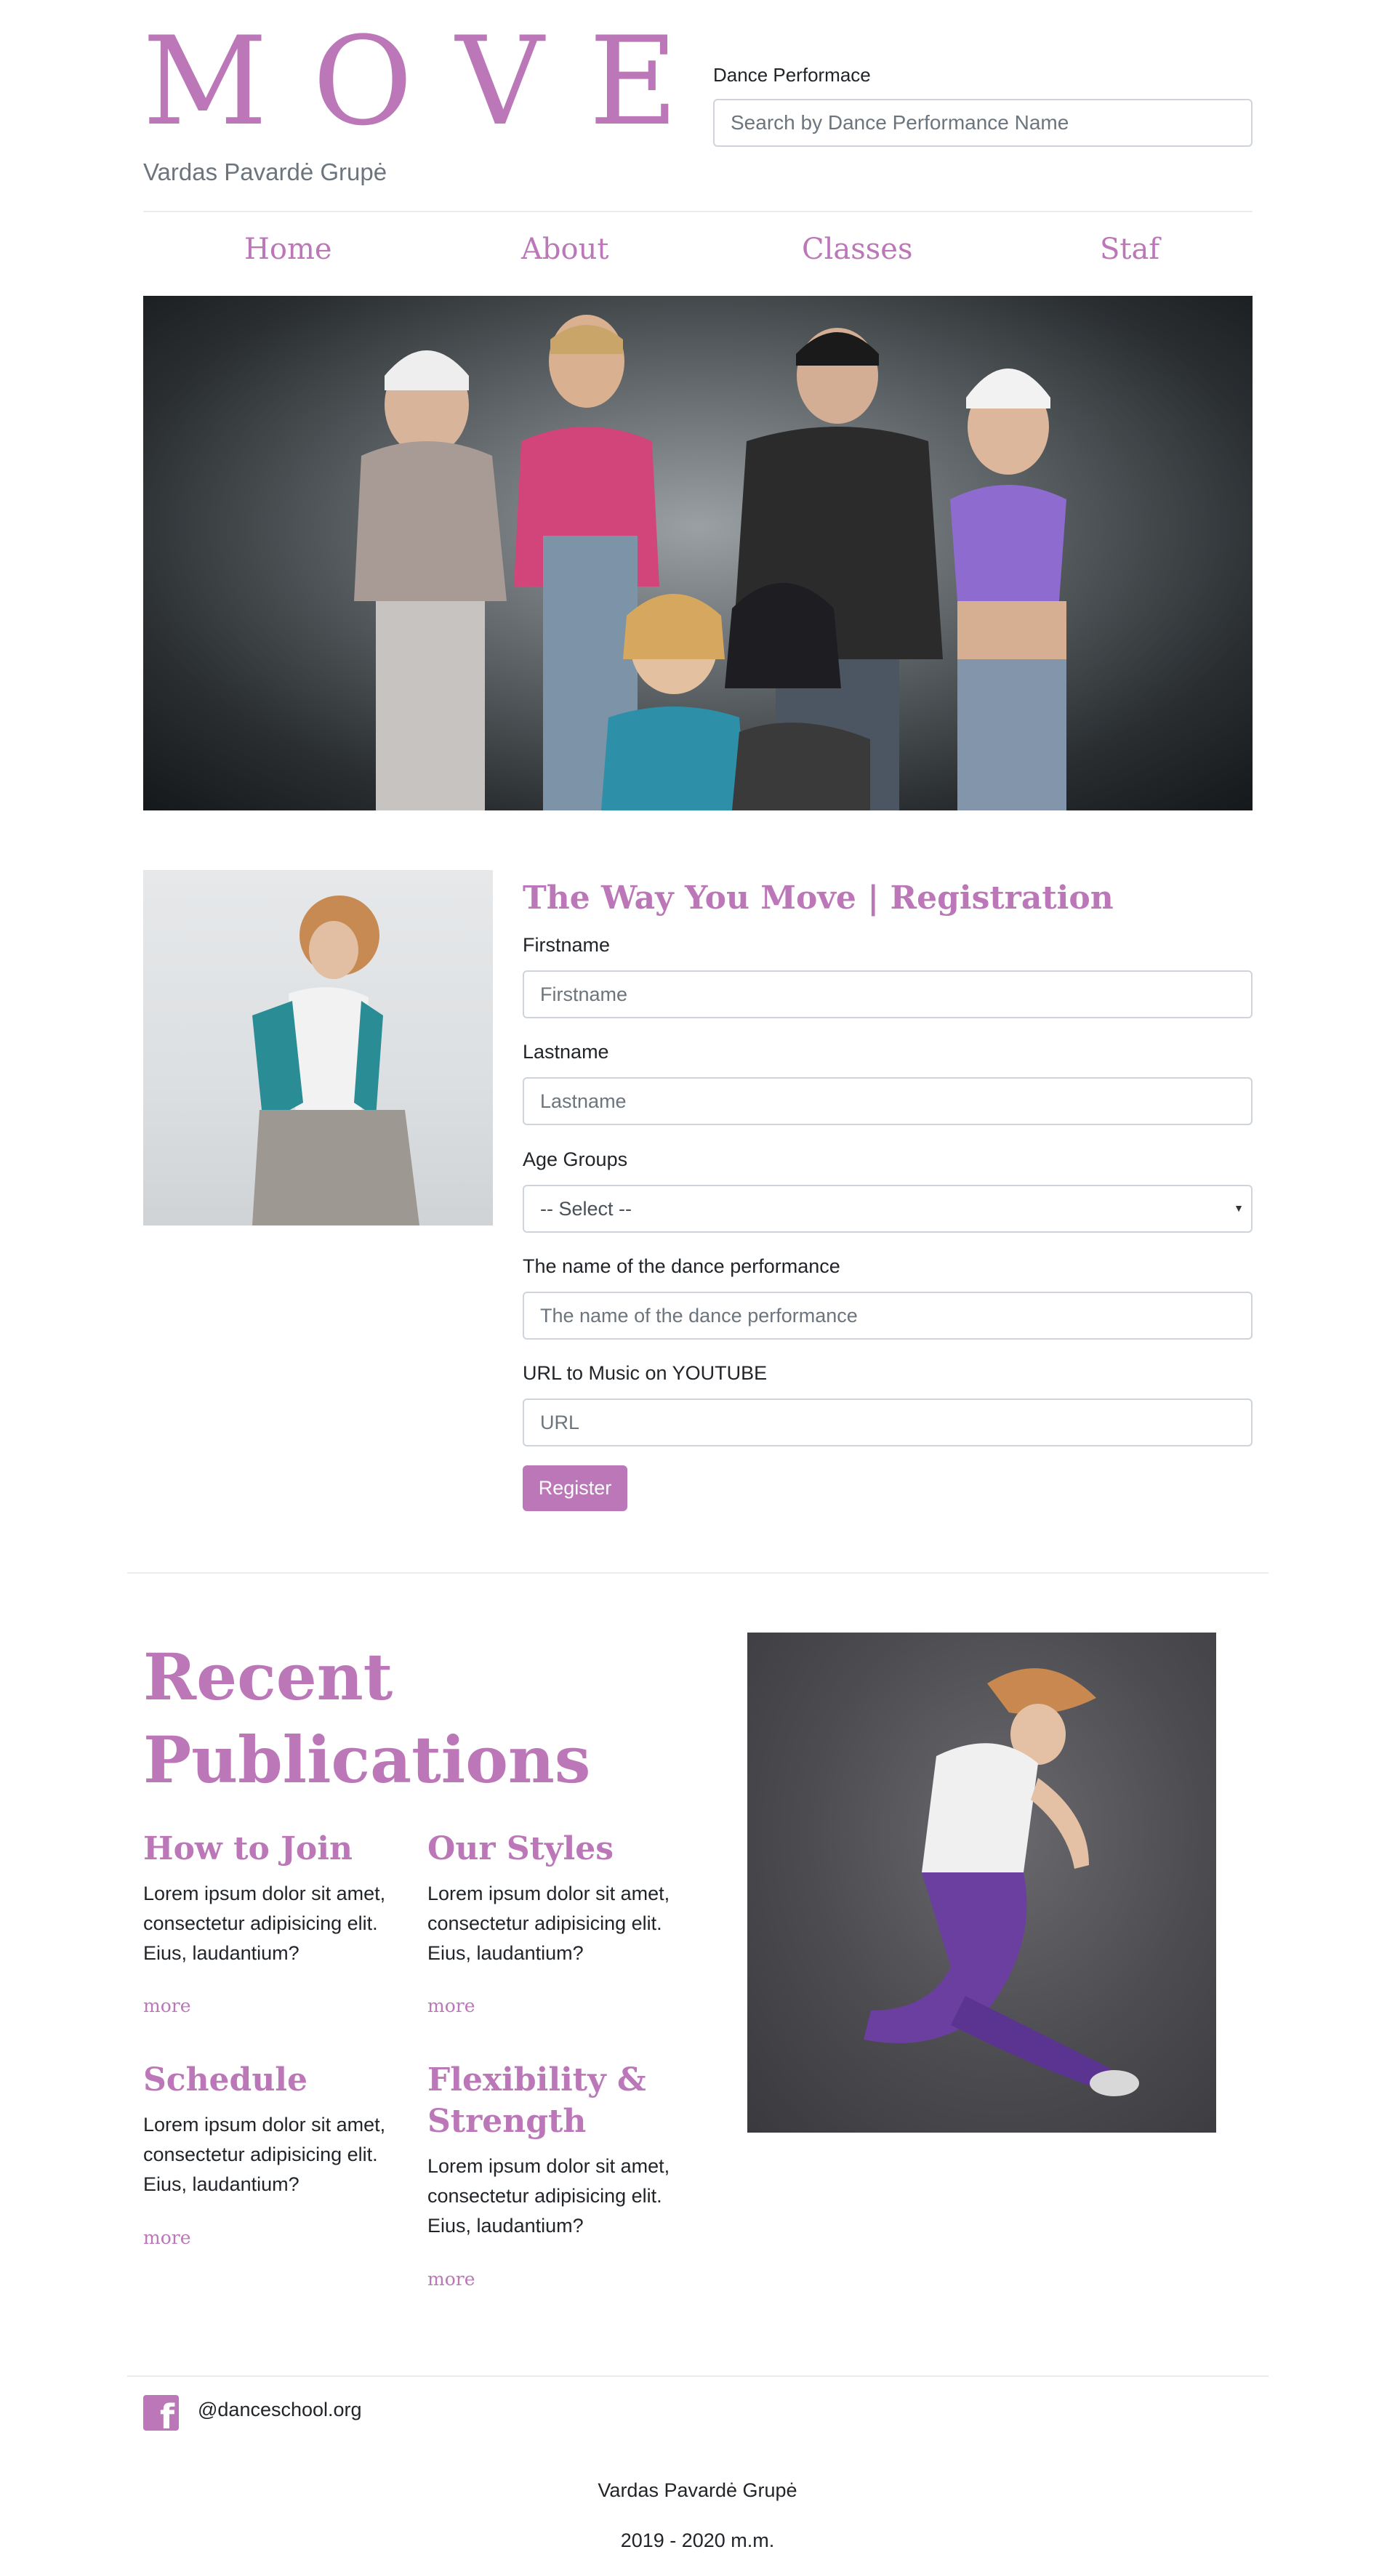 This screenshot has height=2576, width=1395. Describe the element at coordinates (698, 211) in the screenshot. I see `header-divider` at that location.